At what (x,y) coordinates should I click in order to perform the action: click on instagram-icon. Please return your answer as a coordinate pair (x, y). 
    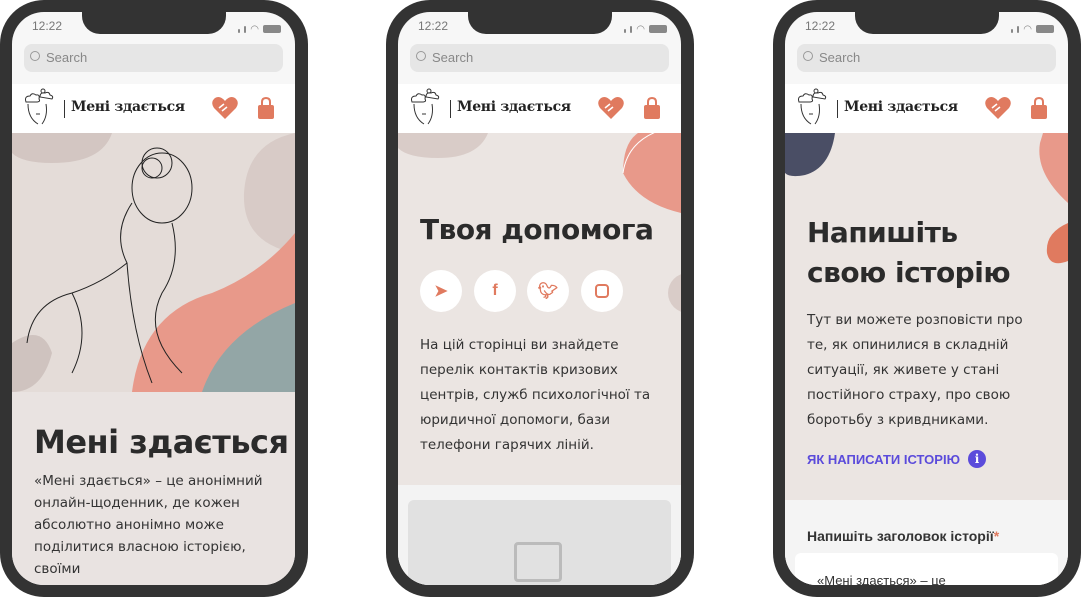
    Looking at the image, I should click on (602, 291).